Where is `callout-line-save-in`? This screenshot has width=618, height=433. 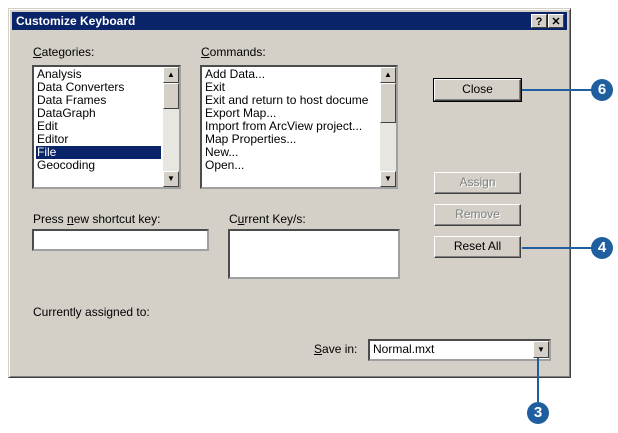
callout-line-save-in is located at coordinates (538, 380).